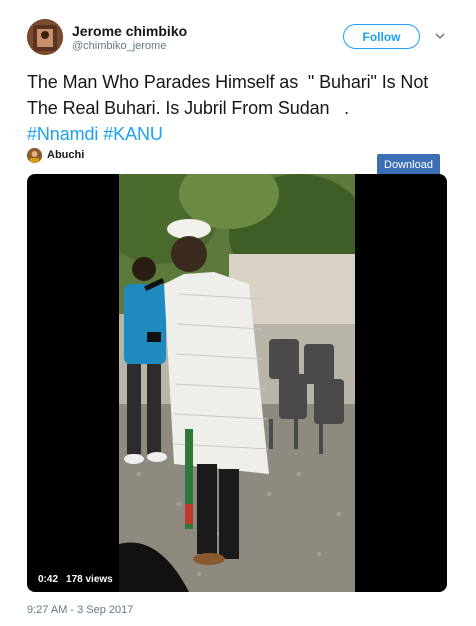  Describe the element at coordinates (89, 579) in the screenshot. I see `video-views: 178 views` at that location.